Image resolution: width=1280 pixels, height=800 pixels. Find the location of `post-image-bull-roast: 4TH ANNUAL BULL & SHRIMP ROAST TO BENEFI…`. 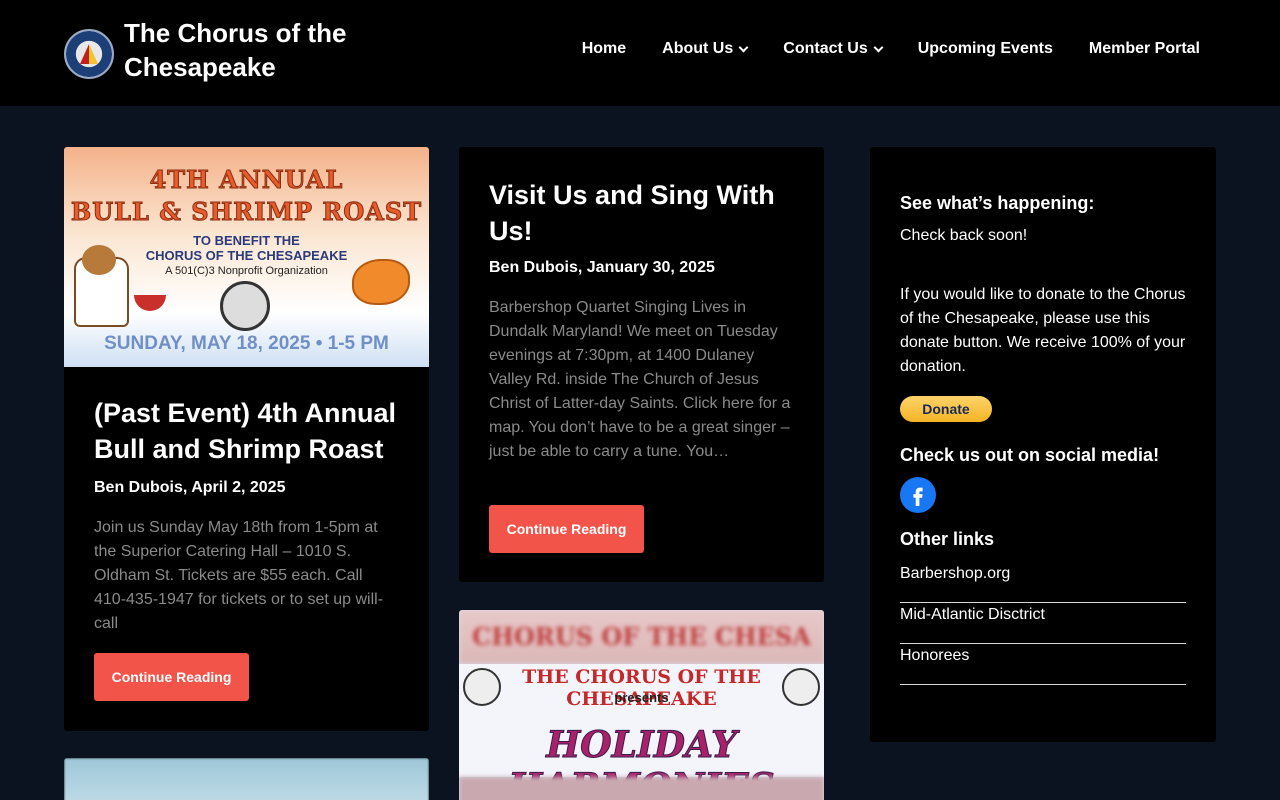

post-image-bull-roast: 4TH ANNUAL BULL & SHRIMP ROAST TO BENEFI… is located at coordinates (246, 257).